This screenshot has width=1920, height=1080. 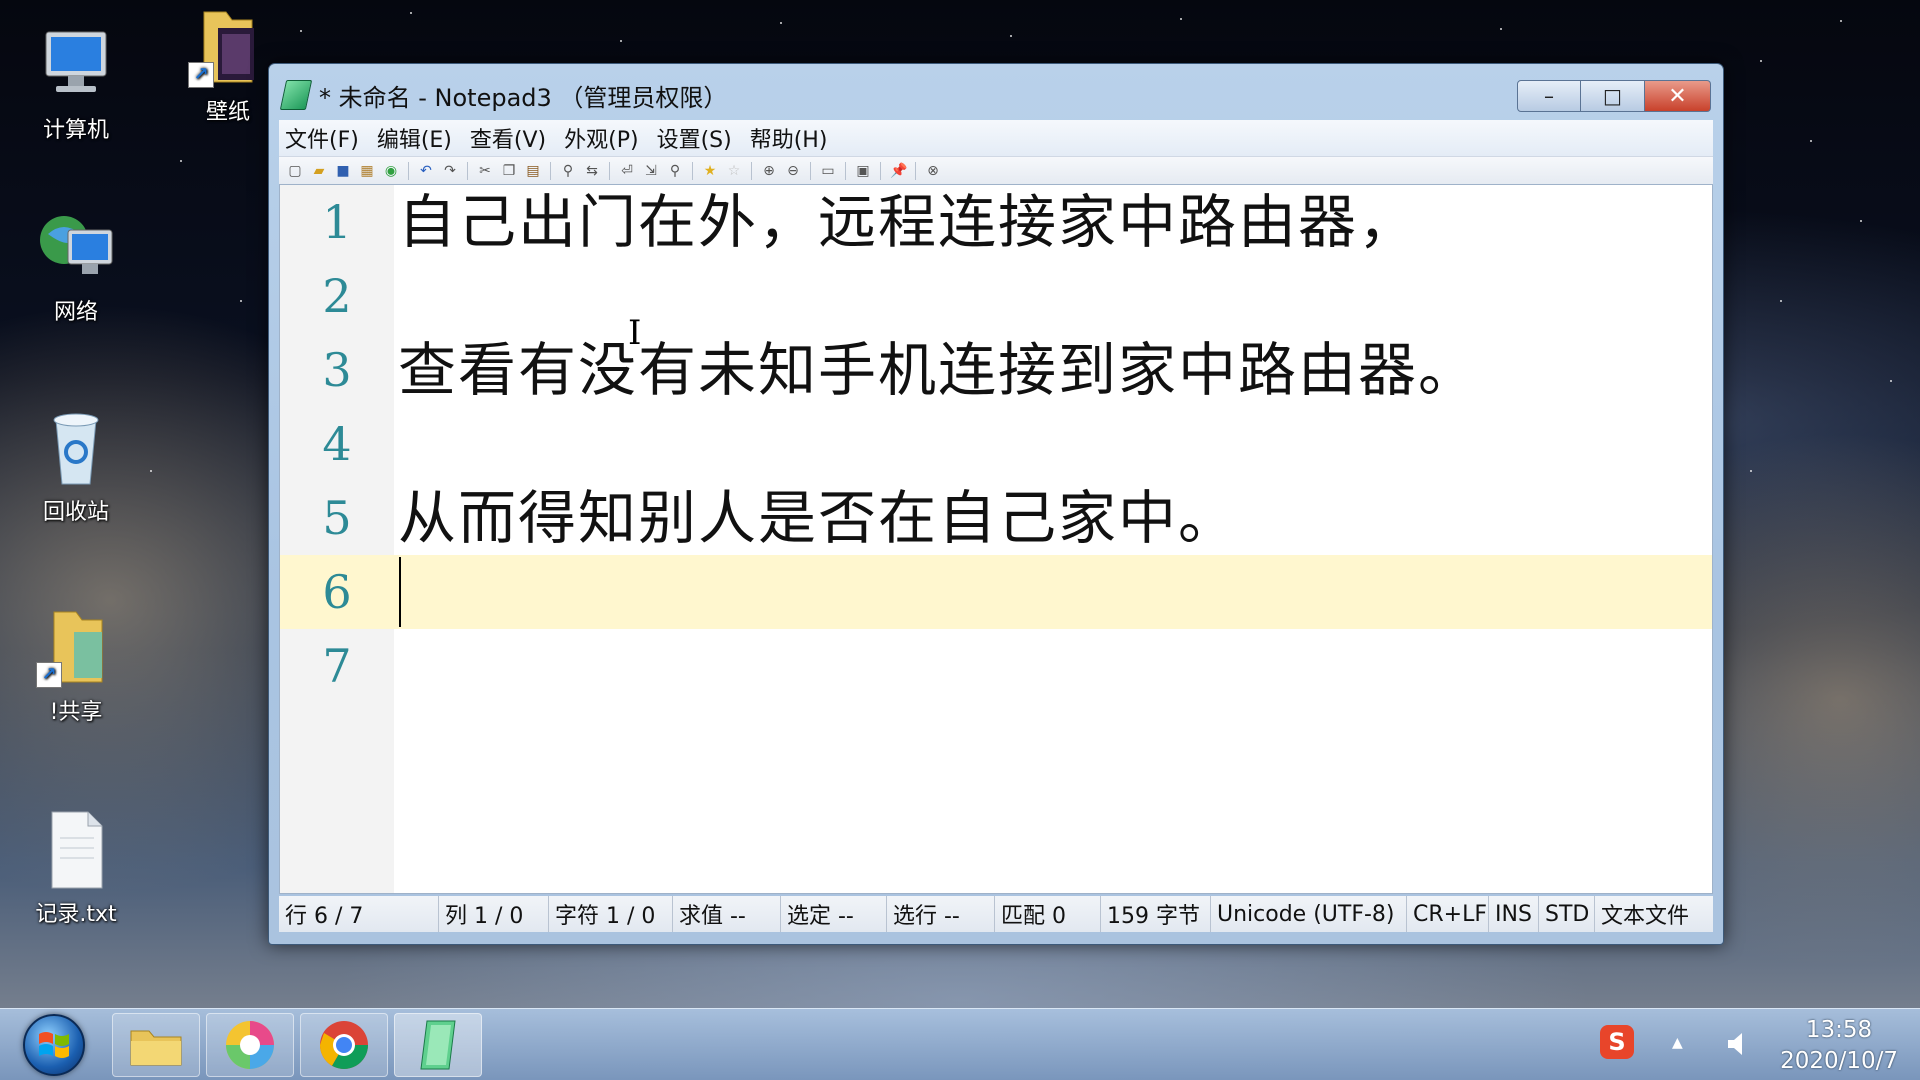 What do you see at coordinates (75, 312) in the screenshot?
I see `desktop-icon-label: 网络` at bounding box center [75, 312].